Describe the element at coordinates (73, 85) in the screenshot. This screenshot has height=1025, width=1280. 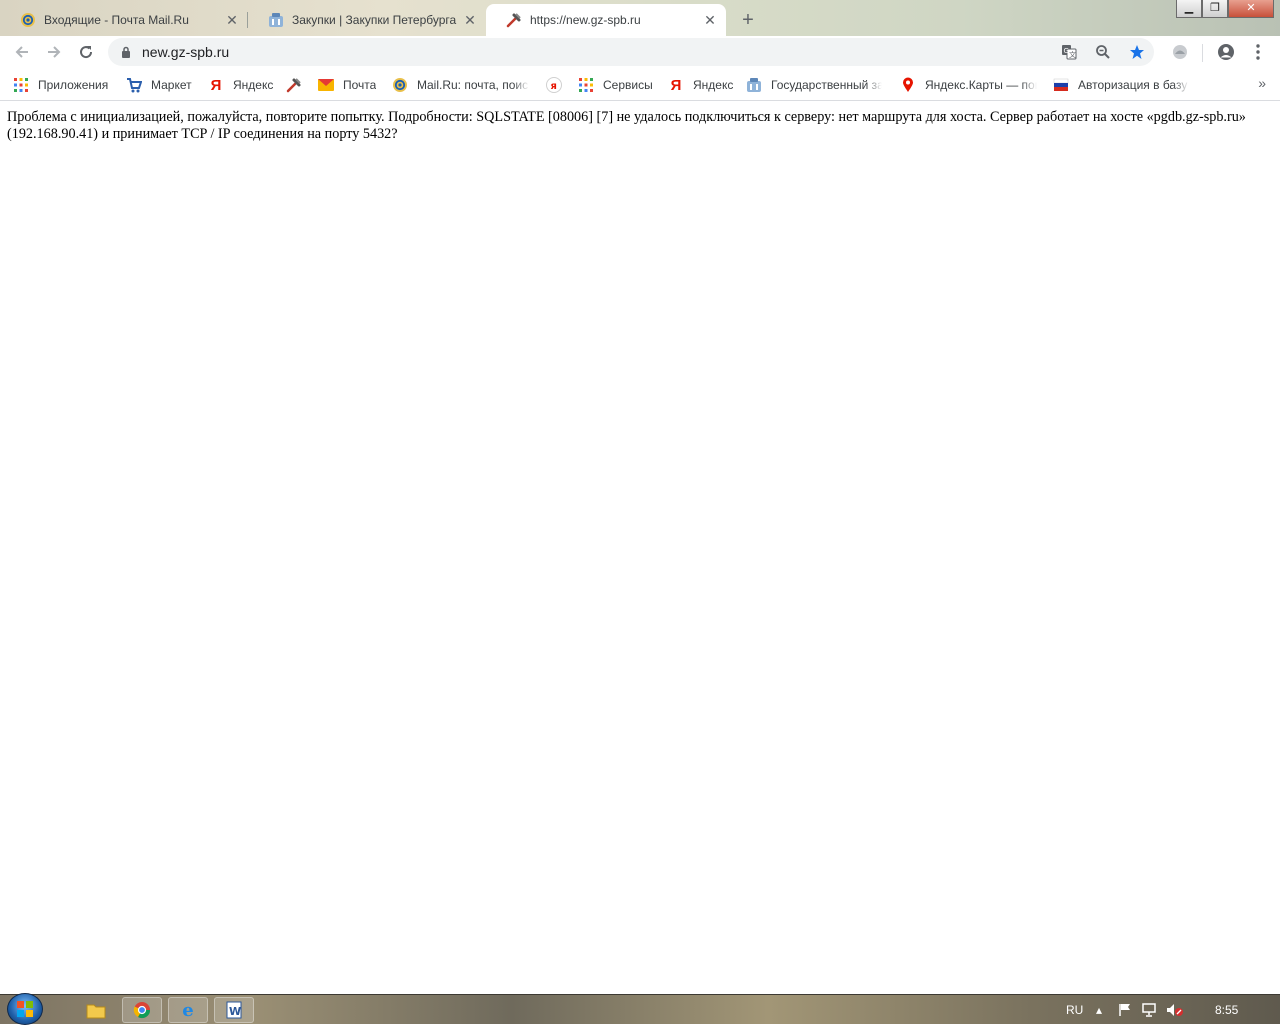
I see `bookmark-label: Приложения` at that location.